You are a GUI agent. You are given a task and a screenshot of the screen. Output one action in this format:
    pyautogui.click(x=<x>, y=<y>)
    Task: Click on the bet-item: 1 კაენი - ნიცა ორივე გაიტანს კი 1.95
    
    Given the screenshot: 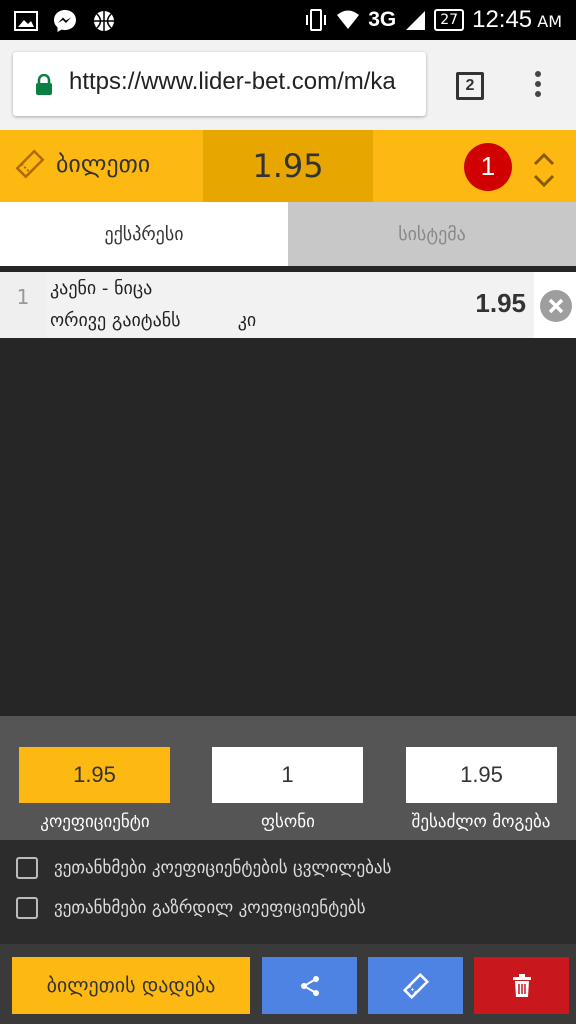 What is the action you would take?
    pyautogui.click(x=288, y=305)
    